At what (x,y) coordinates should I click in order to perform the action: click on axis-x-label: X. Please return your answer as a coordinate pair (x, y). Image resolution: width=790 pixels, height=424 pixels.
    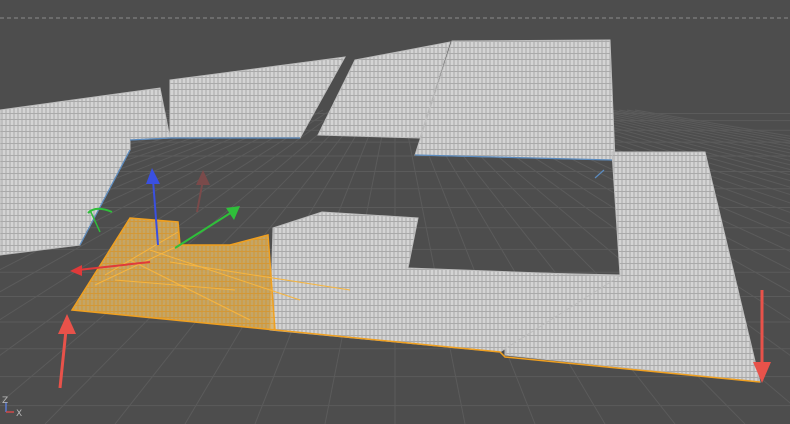
    Looking at the image, I should click on (19, 414).